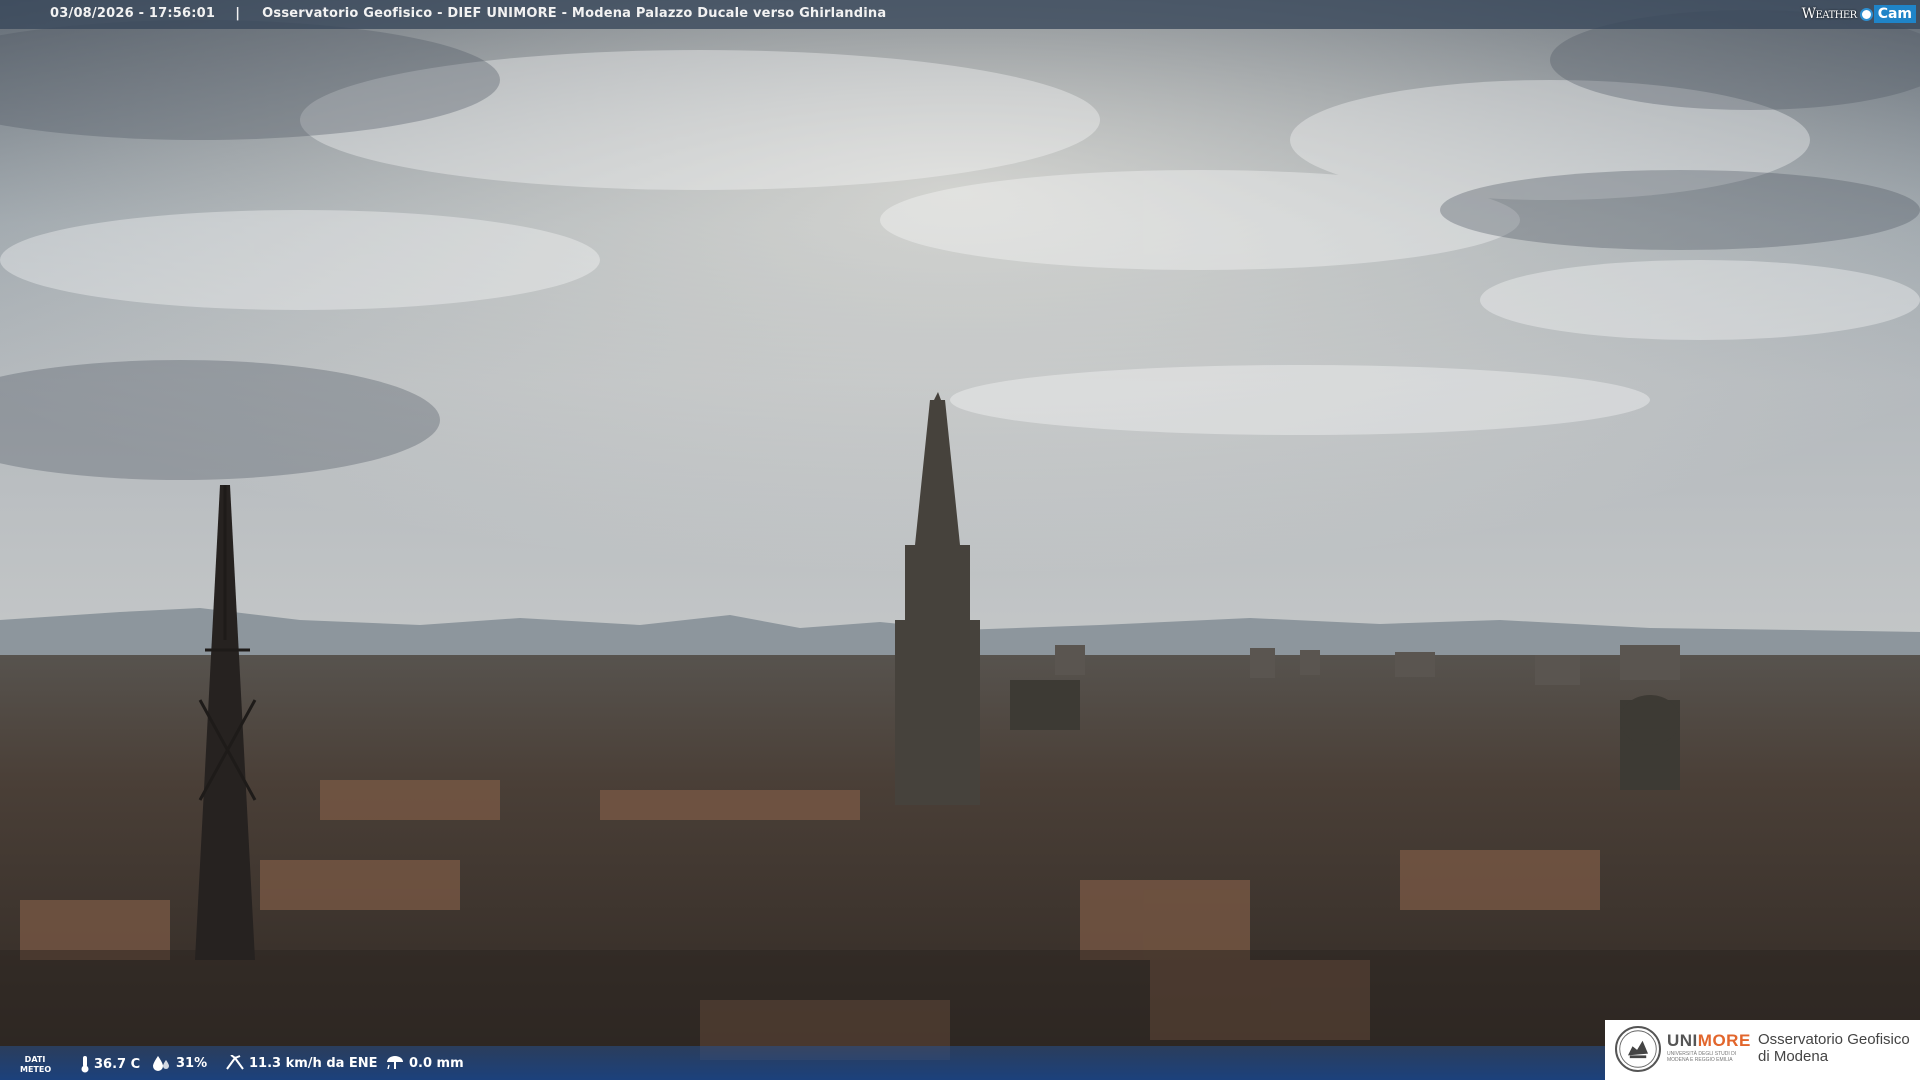  What do you see at coordinates (313, 1063) in the screenshot?
I see `wind-value: 11.3 km/h da ENE` at bounding box center [313, 1063].